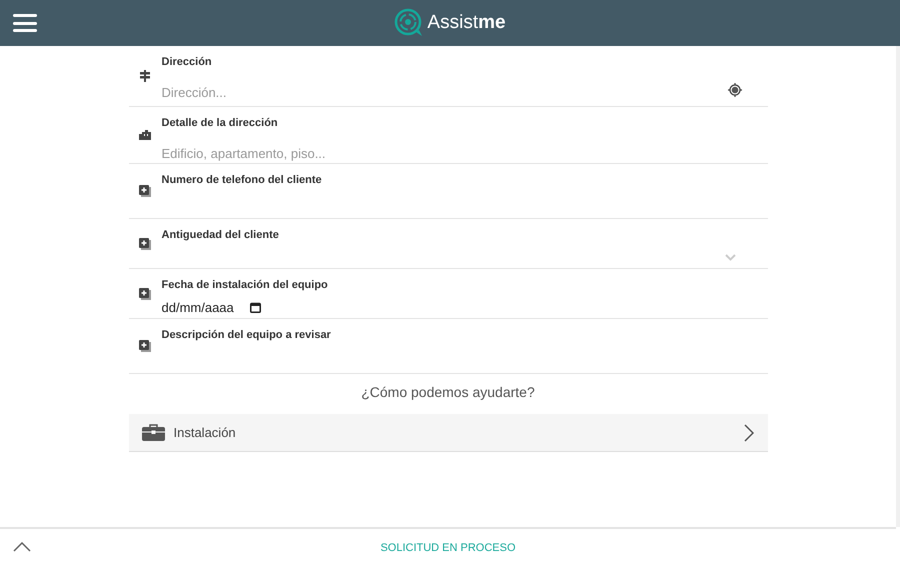 The height and width of the screenshot is (565, 900). What do you see at coordinates (187, 62) in the screenshot?
I see `field-label: Dirección` at bounding box center [187, 62].